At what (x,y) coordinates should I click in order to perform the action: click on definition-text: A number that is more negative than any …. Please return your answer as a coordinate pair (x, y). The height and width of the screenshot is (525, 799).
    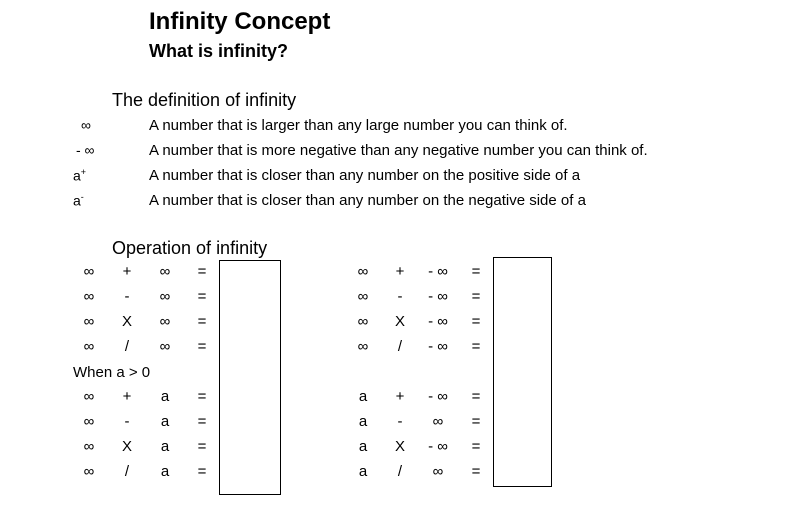
    Looking at the image, I should click on (398, 150).